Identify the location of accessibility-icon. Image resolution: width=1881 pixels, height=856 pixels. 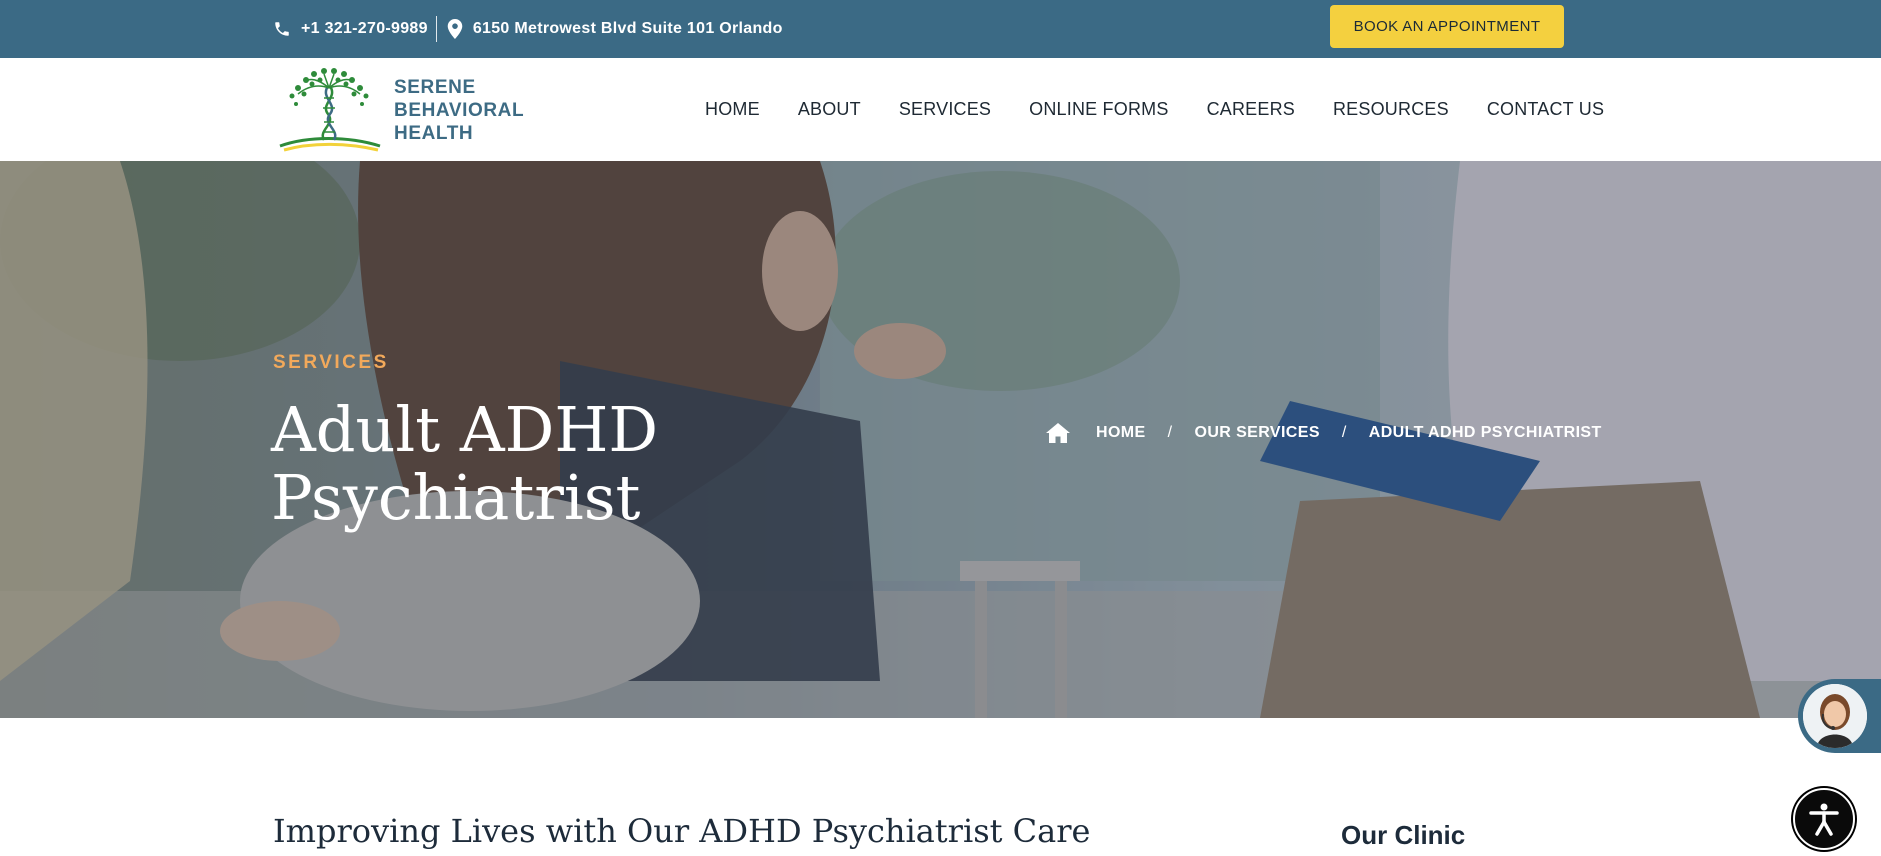
(1824, 819).